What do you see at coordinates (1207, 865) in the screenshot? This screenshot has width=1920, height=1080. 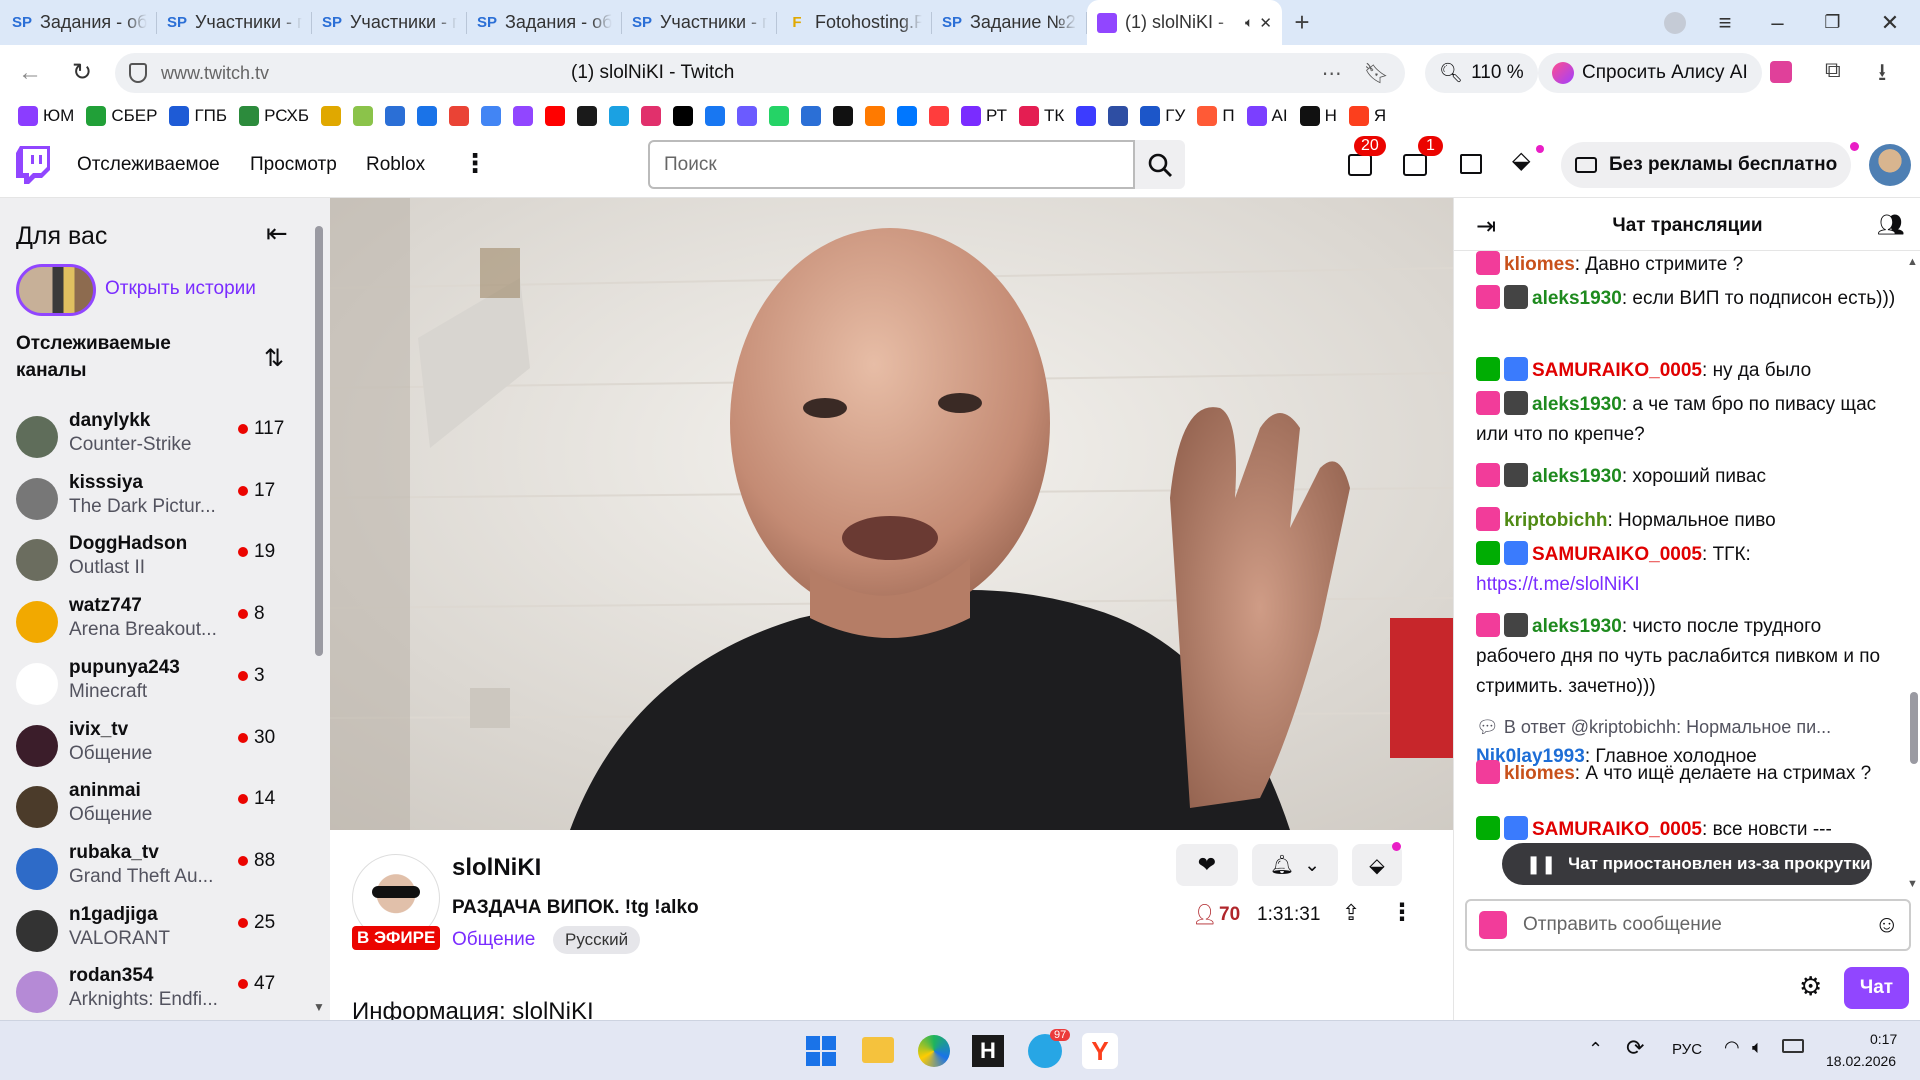 I see `follow-button: ❤︎` at bounding box center [1207, 865].